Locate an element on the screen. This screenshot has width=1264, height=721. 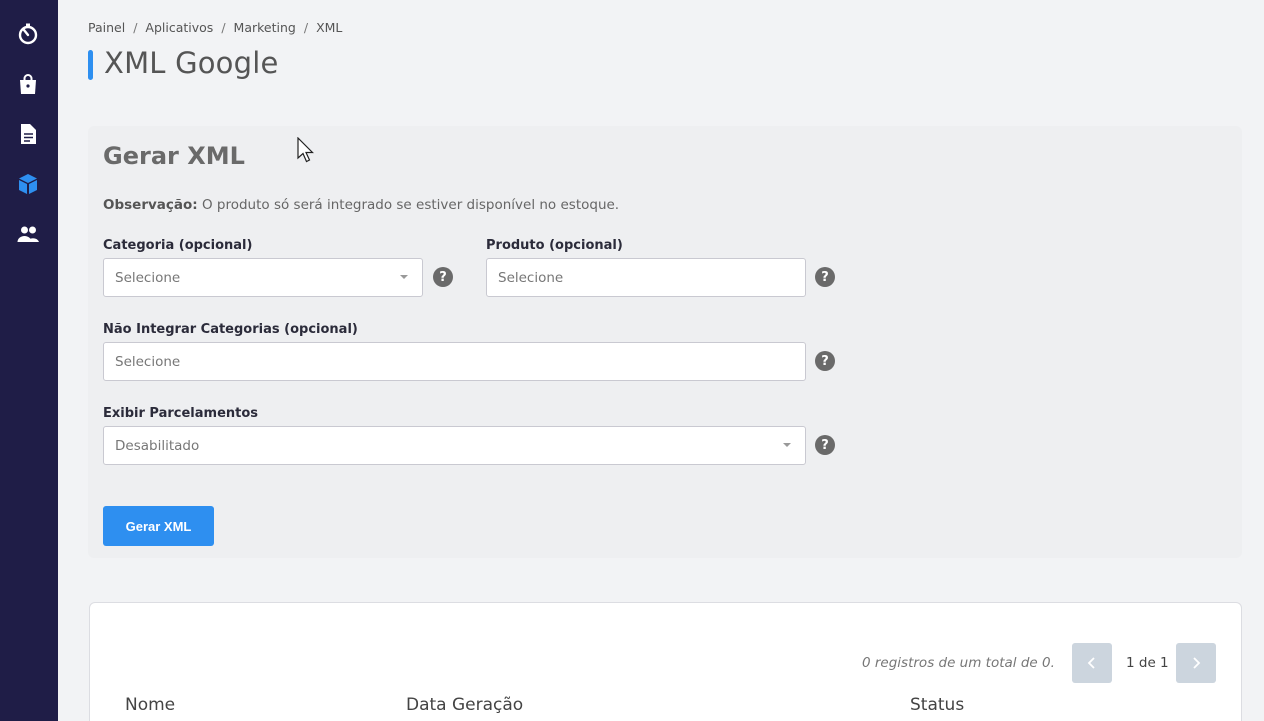
breadcrumb-painel: Painel is located at coordinates (106, 27).